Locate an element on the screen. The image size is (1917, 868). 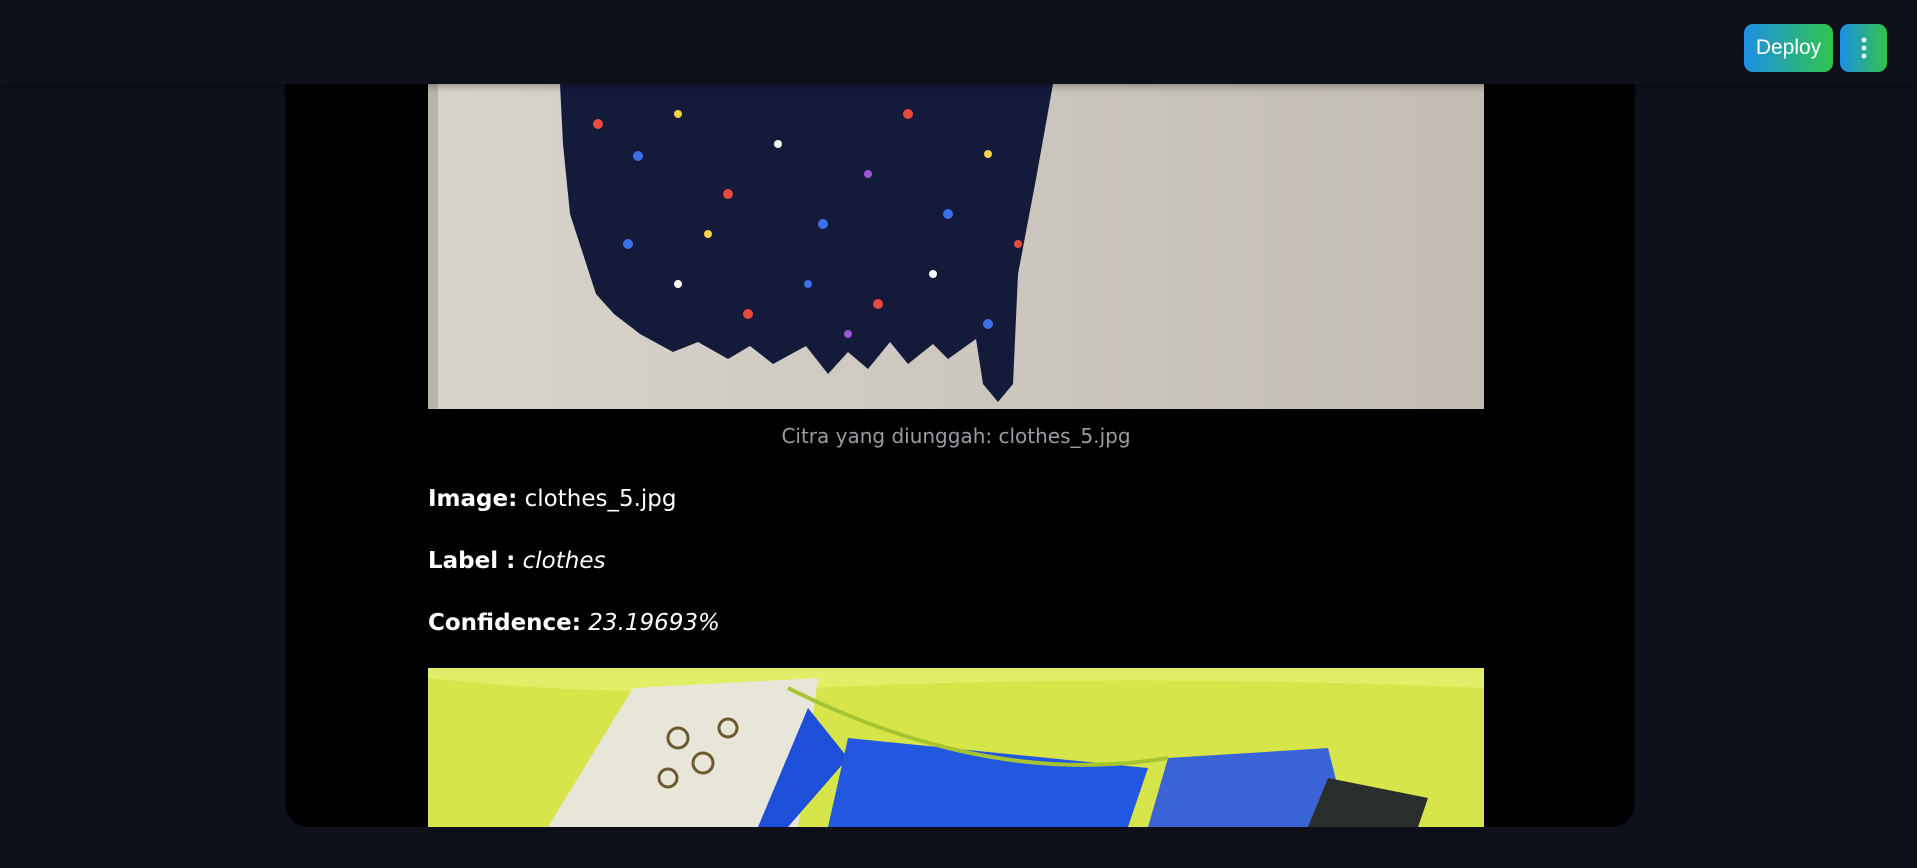
confidence-label: Confidence: is located at coordinates (504, 623).